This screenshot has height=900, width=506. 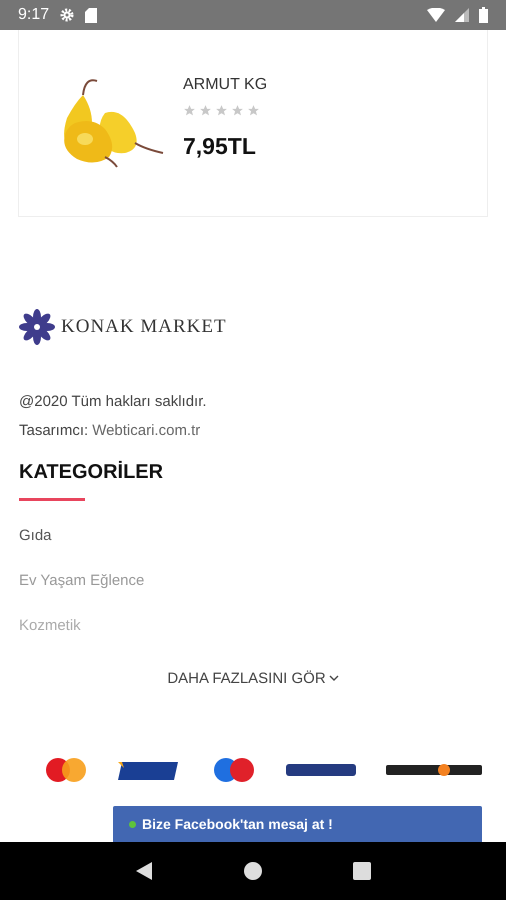 I want to click on flower-logo-icon, so click(x=37, y=327).